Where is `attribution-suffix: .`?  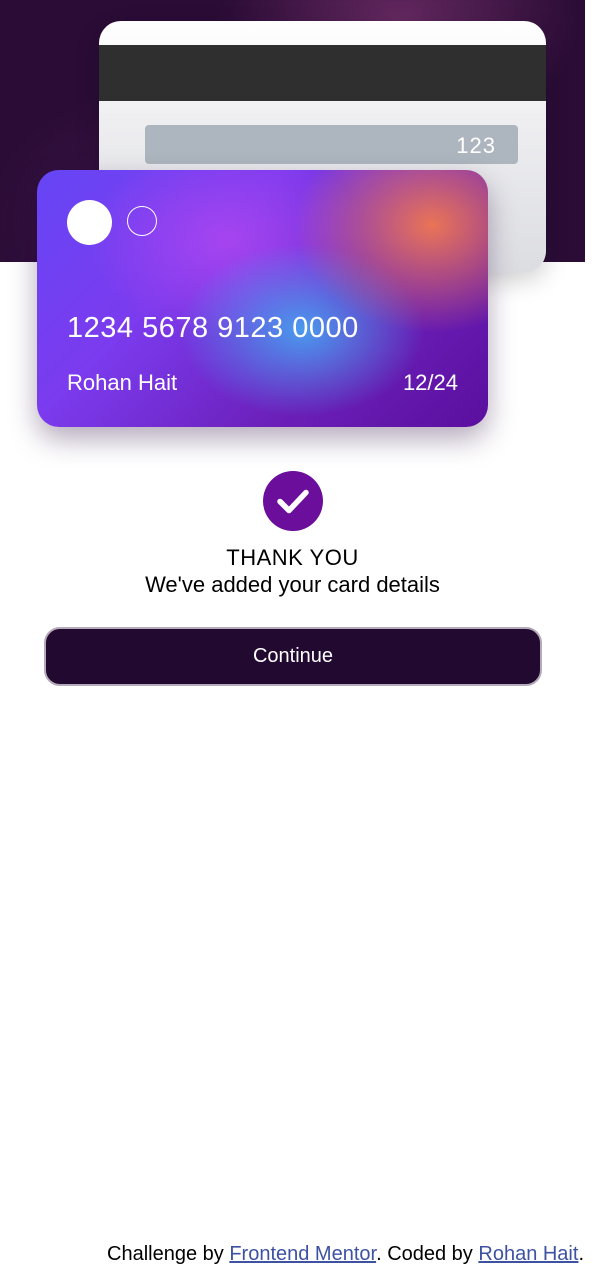
attribution-suffix: . is located at coordinates (581, 1254).